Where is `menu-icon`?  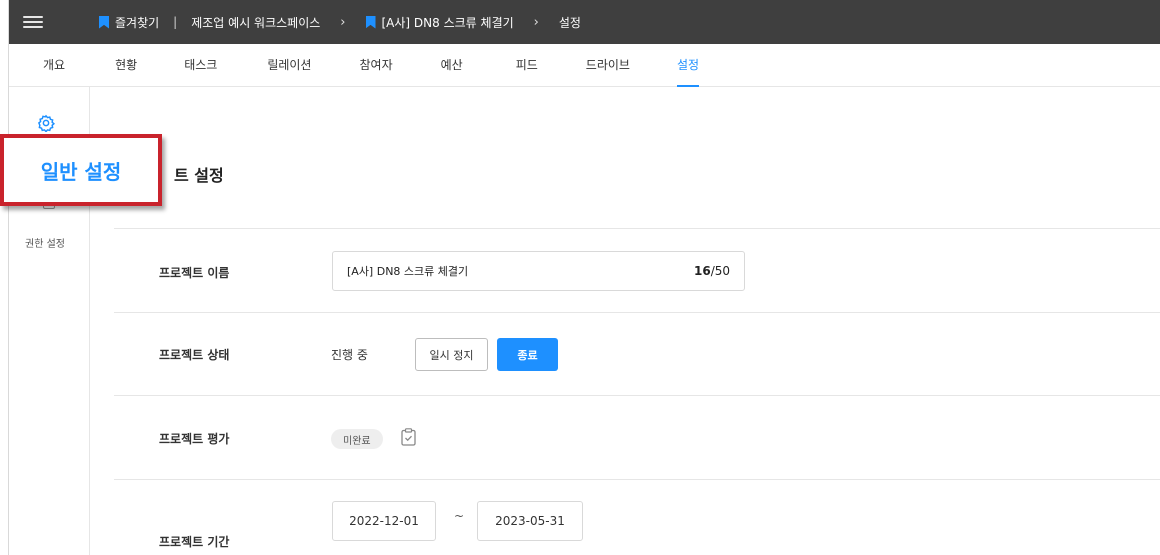
menu-icon is located at coordinates (33, 22).